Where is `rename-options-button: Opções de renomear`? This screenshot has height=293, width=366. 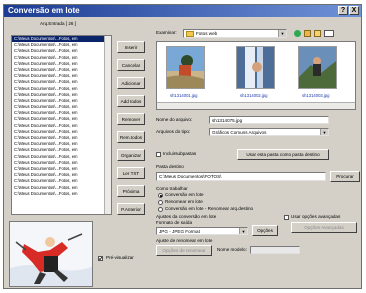
rename-options-button: Opções de renomear is located at coordinates (184, 250).